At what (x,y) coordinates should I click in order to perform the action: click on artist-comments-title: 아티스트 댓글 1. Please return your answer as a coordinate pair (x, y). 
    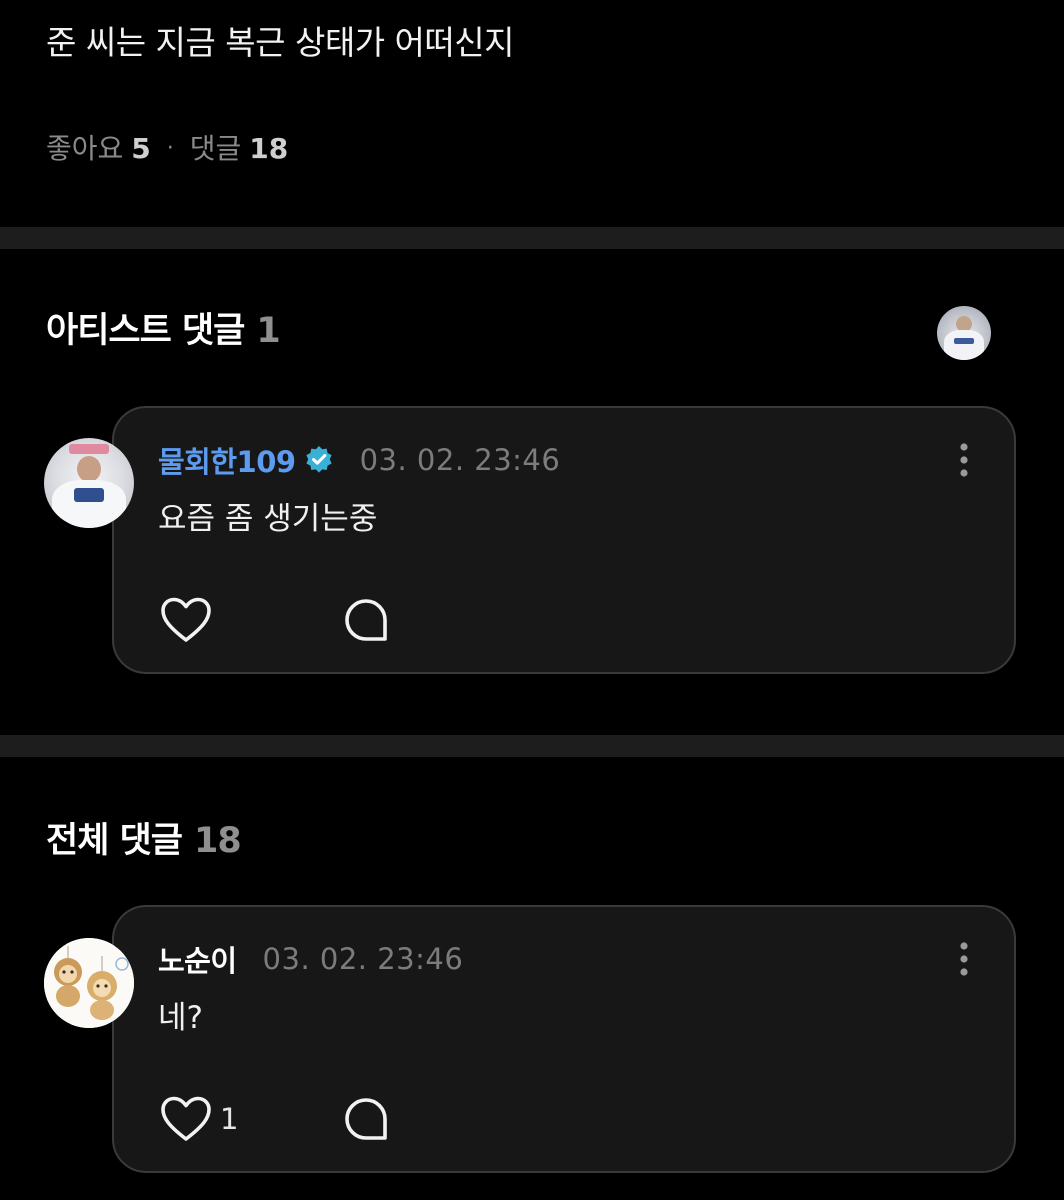
    Looking at the image, I should click on (163, 331).